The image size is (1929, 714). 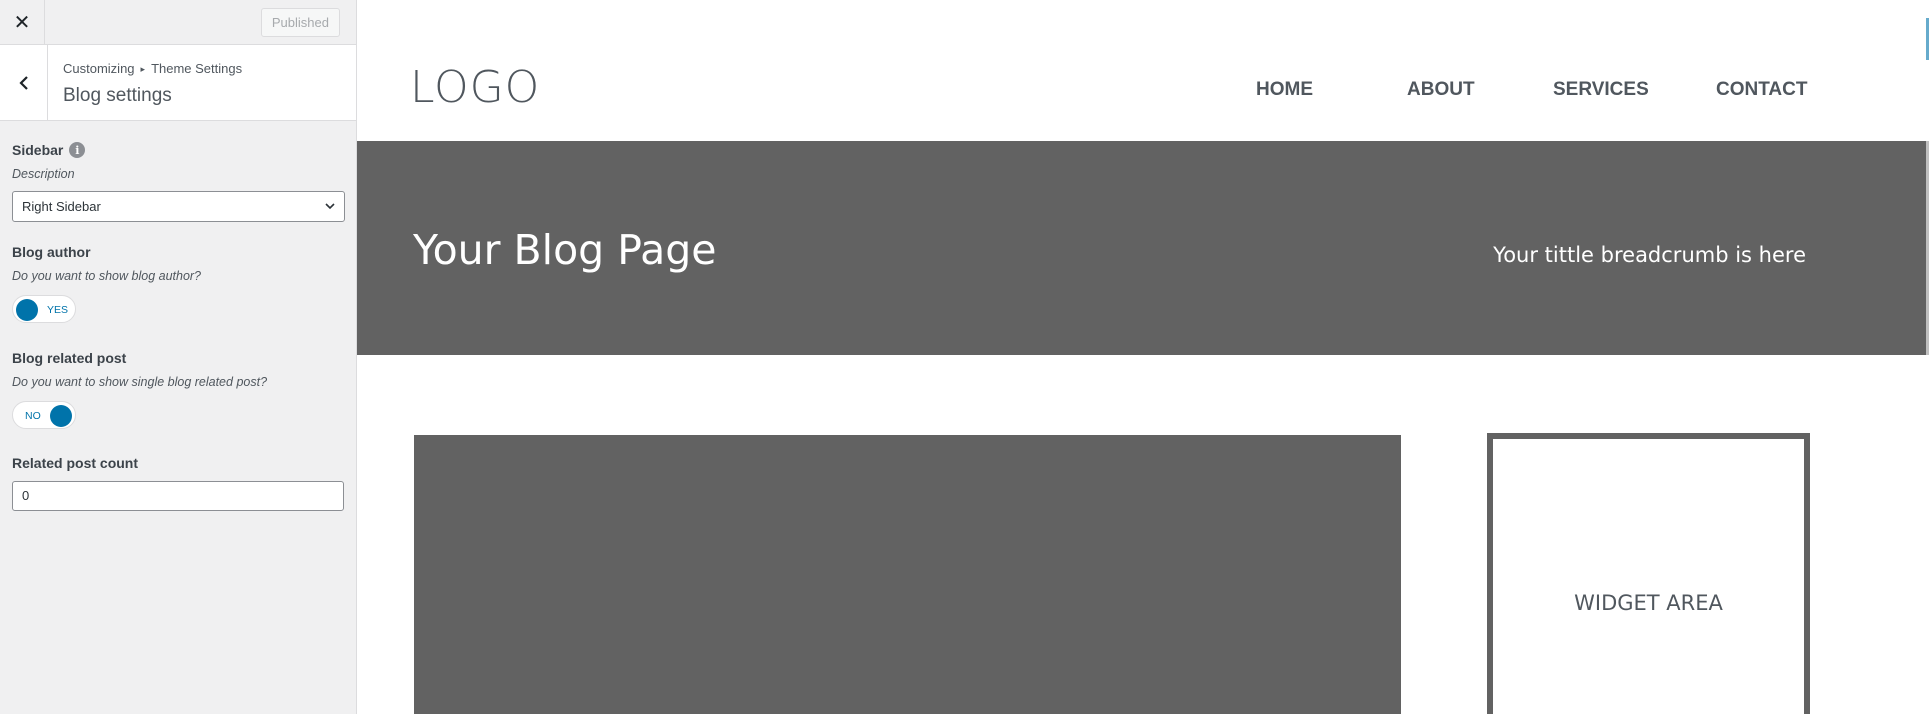 What do you see at coordinates (1649, 255) in the screenshot?
I see `hero-breadcrumb: Your tittle breadcrumb is here` at bounding box center [1649, 255].